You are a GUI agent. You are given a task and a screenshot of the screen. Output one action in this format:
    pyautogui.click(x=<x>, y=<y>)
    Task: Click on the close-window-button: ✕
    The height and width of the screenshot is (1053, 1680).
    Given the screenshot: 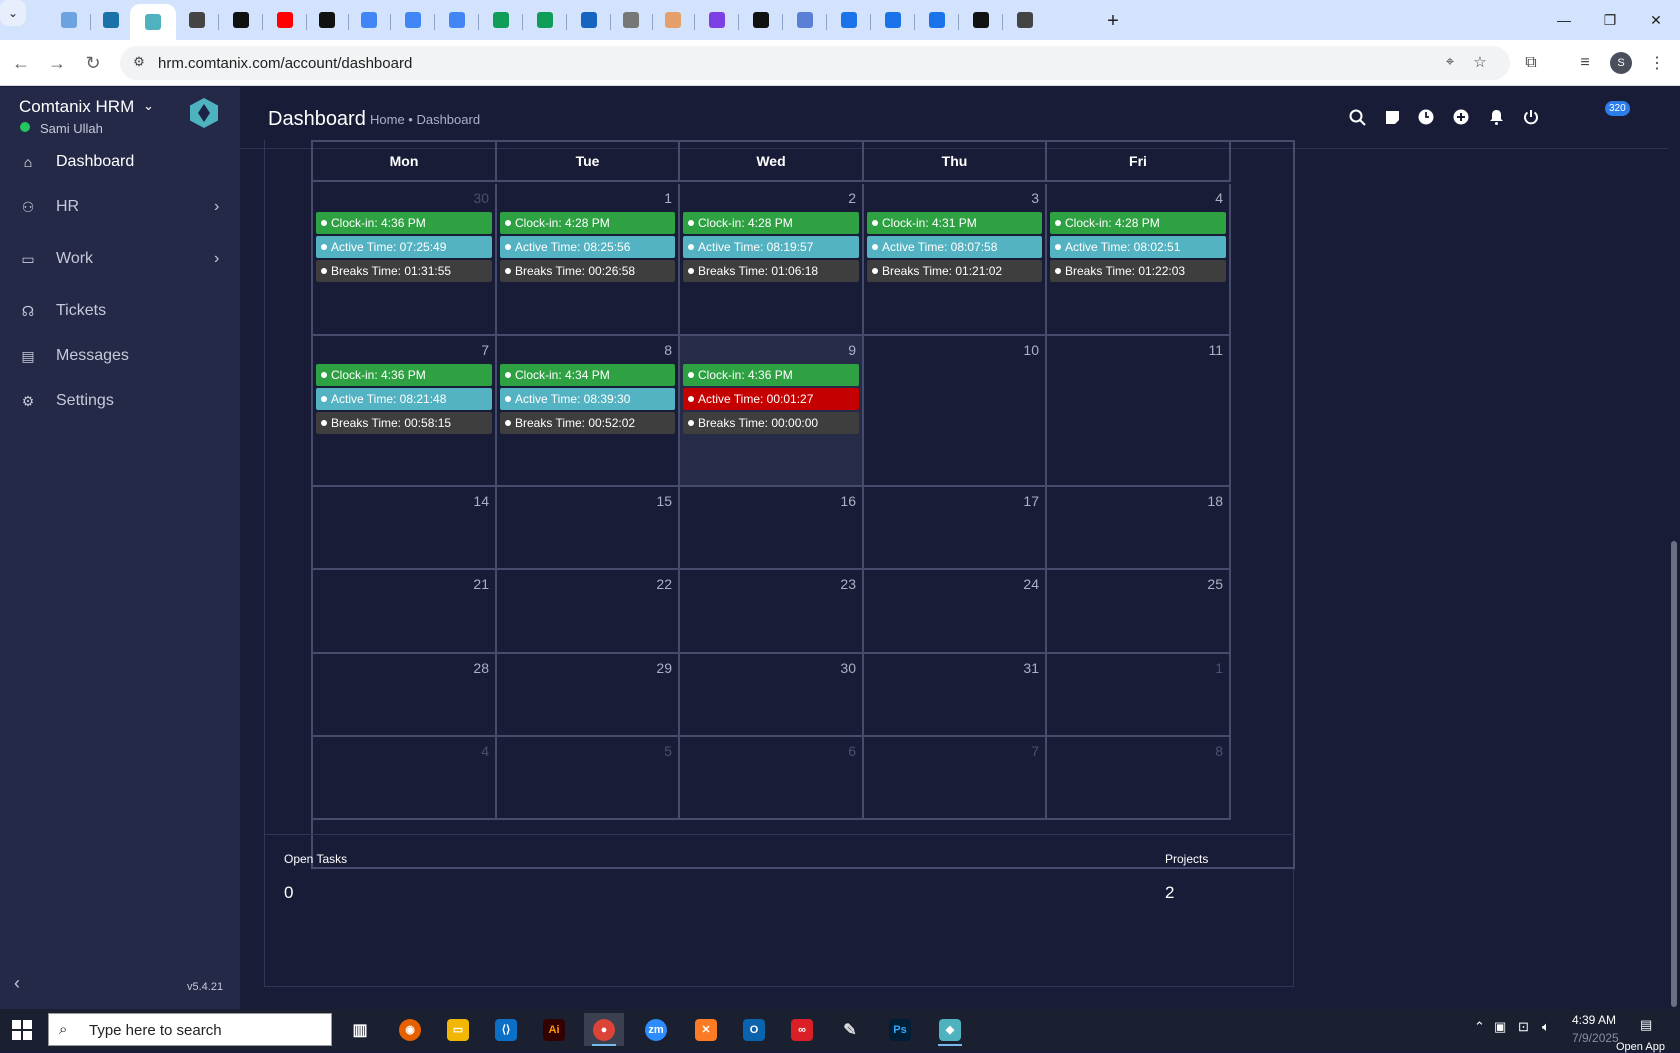 What is the action you would take?
    pyautogui.click(x=1656, y=20)
    